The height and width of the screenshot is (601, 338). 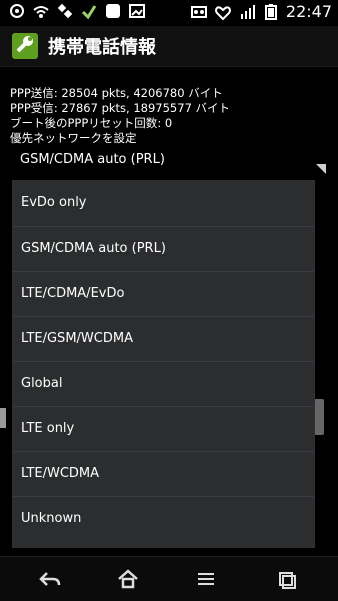 What do you see at coordinates (51, 518) in the screenshot?
I see `option-label: Unknown` at bounding box center [51, 518].